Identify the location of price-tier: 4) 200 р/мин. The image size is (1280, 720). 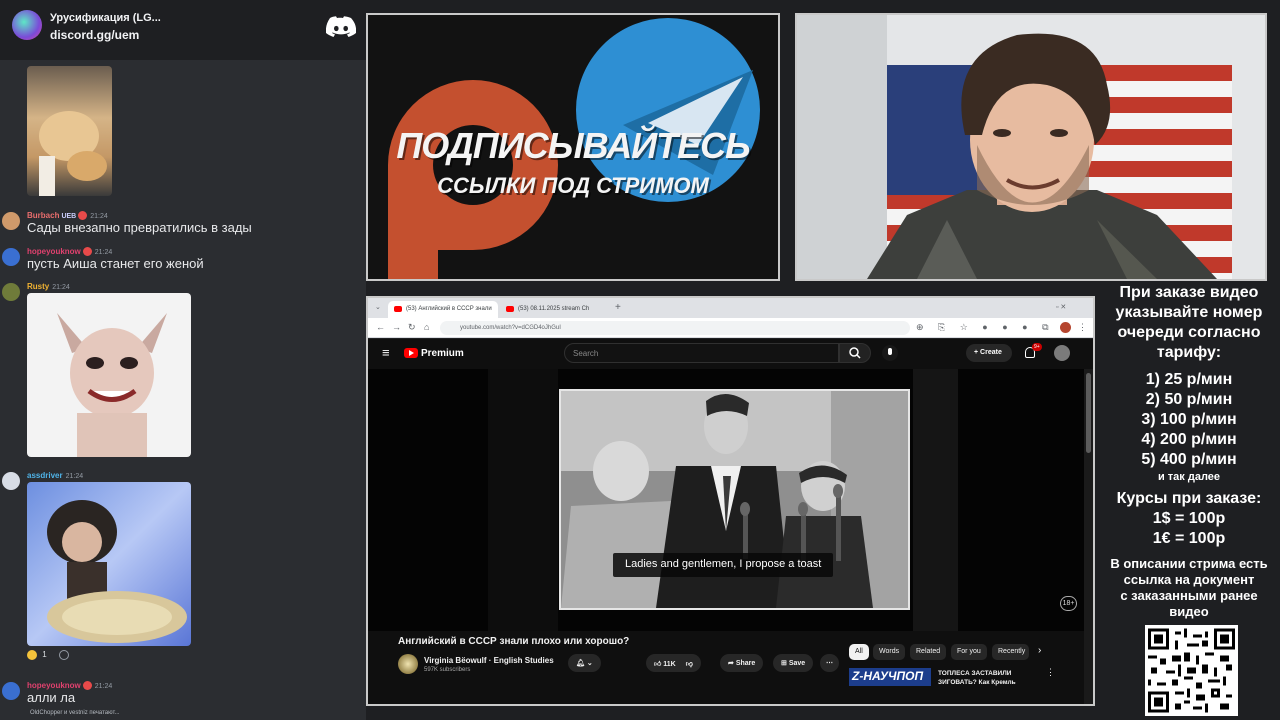
(1189, 439).